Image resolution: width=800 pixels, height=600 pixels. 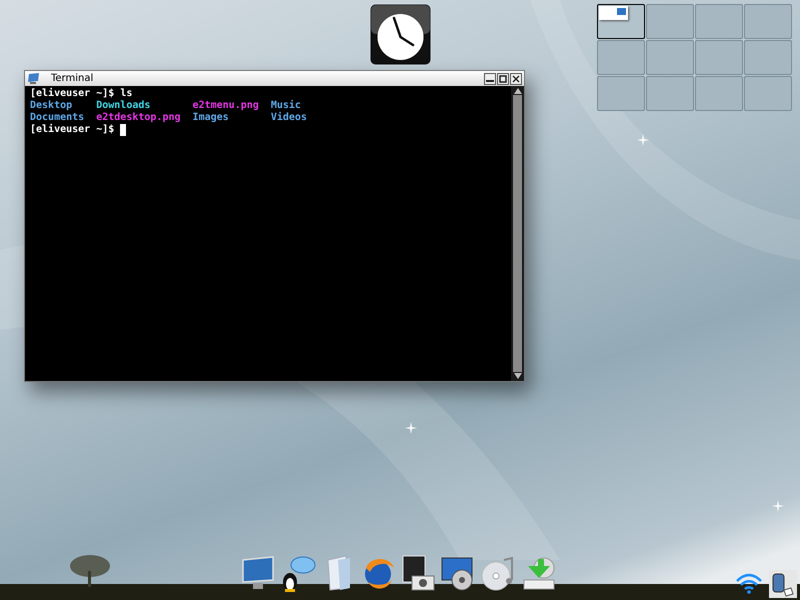 I want to click on clock-icon, so click(x=400, y=34).